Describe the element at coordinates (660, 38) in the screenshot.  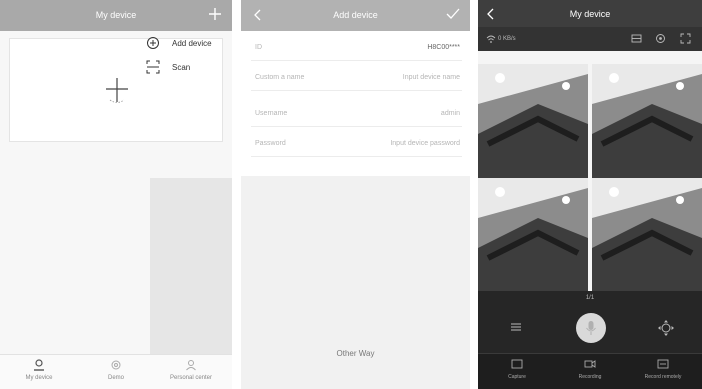
I see `settings-icon` at that location.